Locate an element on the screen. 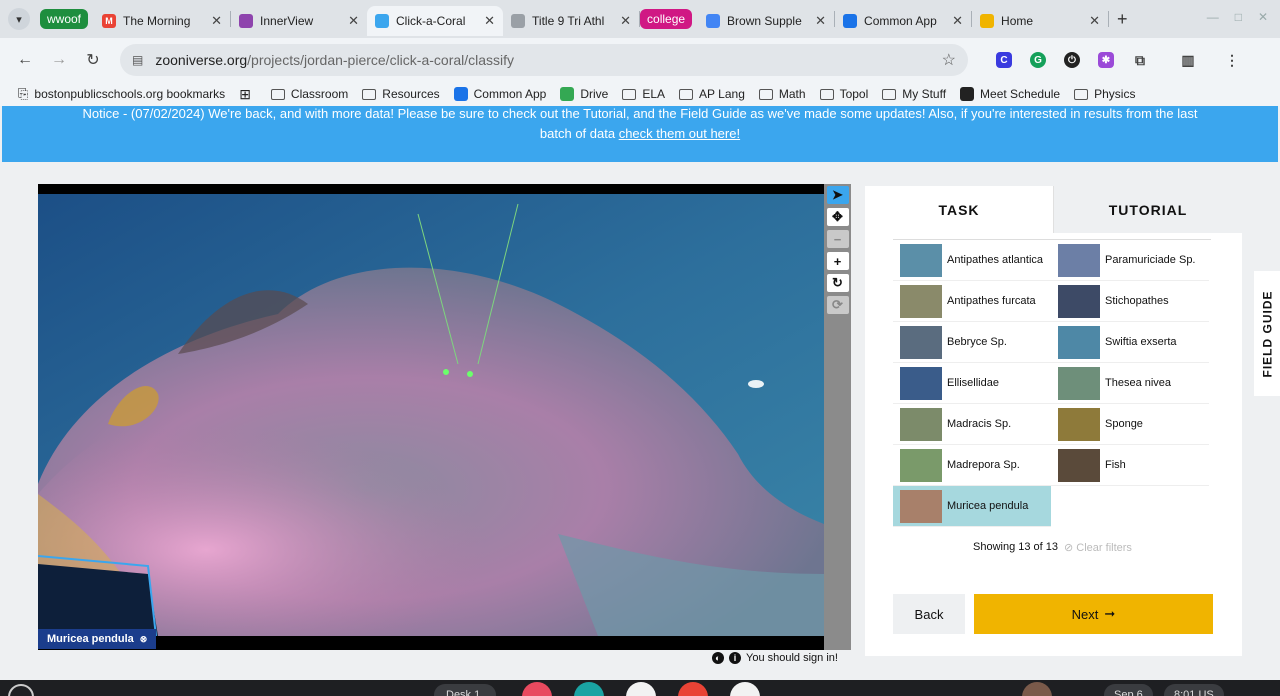 The width and height of the screenshot is (1280, 696). clear-filters-button: ⊘ Clear filters is located at coordinates (1098, 547).